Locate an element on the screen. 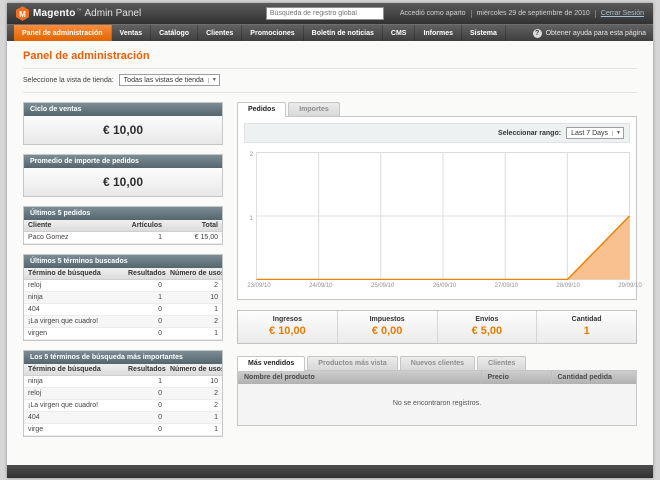 Image resolution: width=660 pixels, height=480 pixels. column-header: Cantidad pedida is located at coordinates (593, 377).